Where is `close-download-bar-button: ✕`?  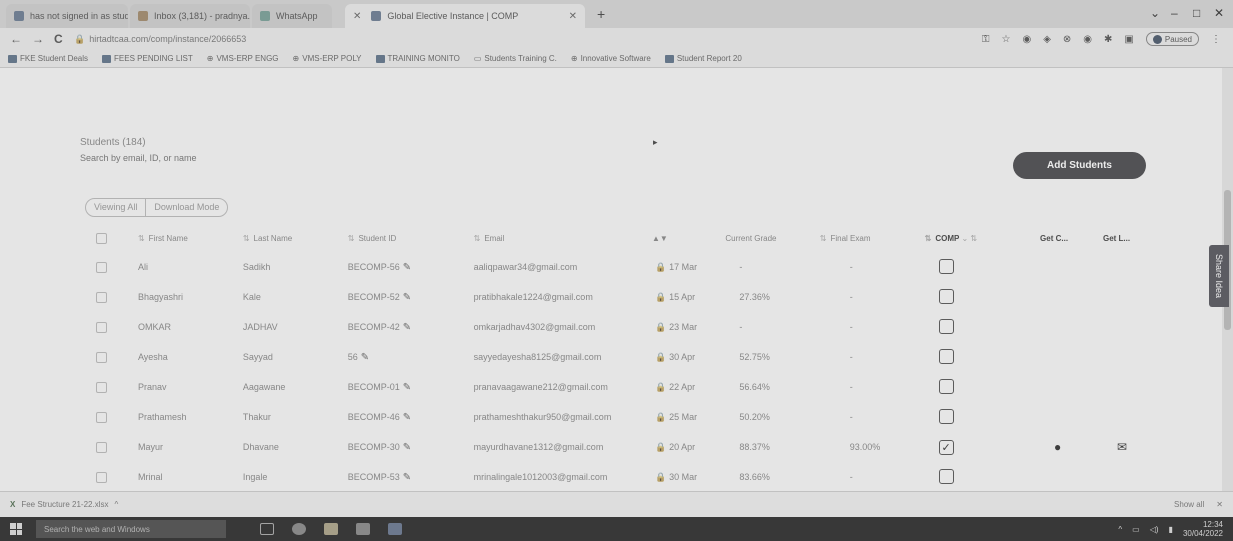 close-download-bar-button: ✕ is located at coordinates (1219, 504).